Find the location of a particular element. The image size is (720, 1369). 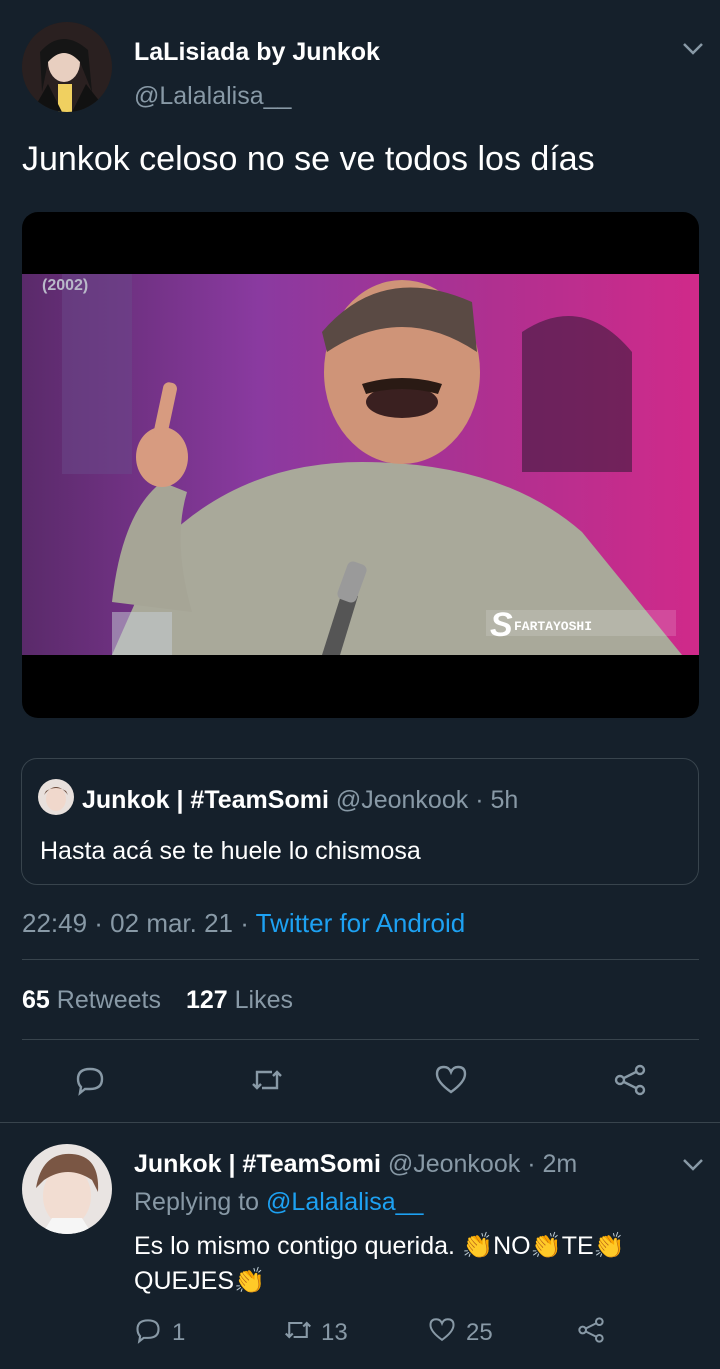

media-year-label: (2002) is located at coordinates (65, 285).